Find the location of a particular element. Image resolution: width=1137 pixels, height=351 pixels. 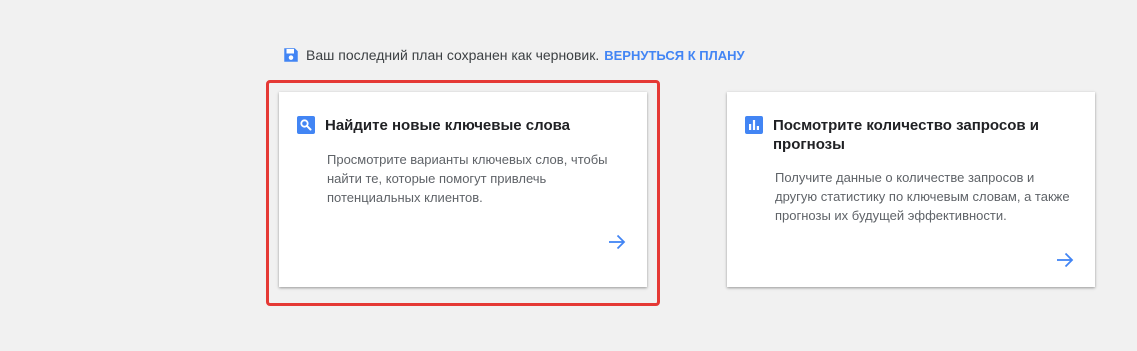

save-icon is located at coordinates (291, 55).